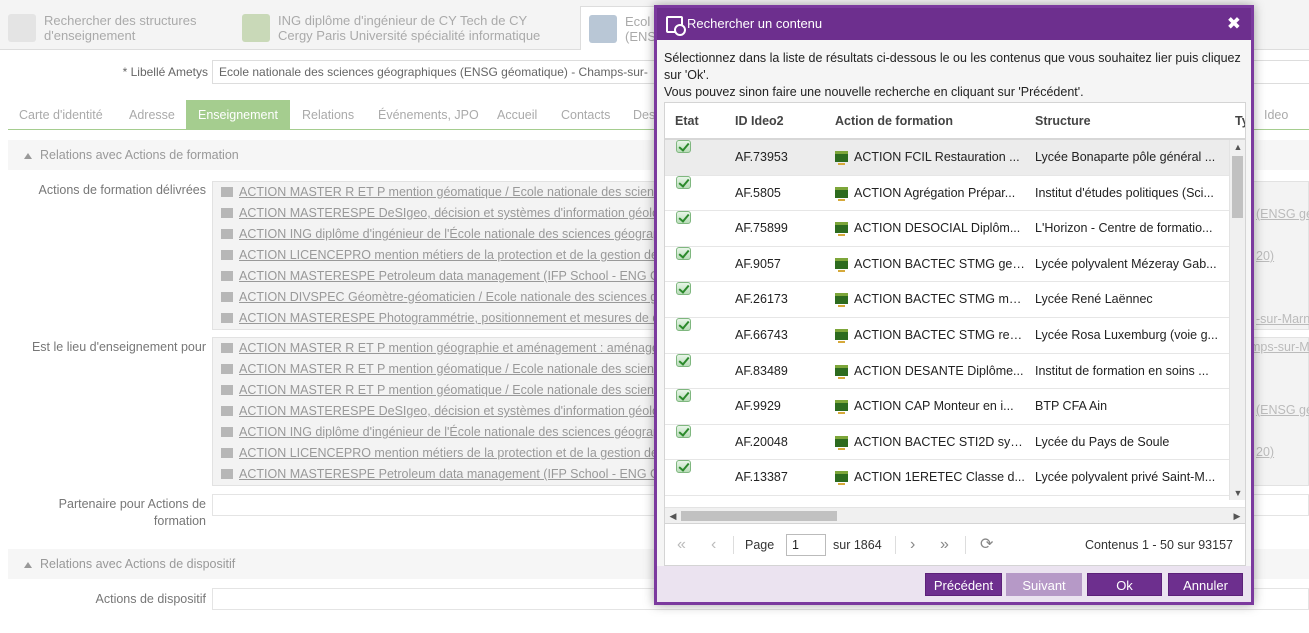  Describe the element at coordinates (1237, 493) in the screenshot. I see `scroll-down-icon: ▼` at that location.